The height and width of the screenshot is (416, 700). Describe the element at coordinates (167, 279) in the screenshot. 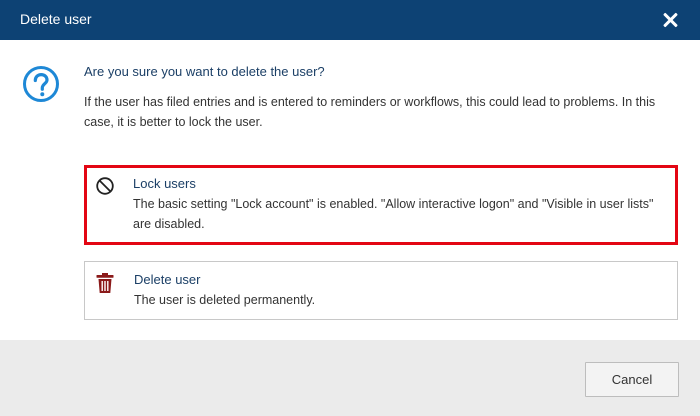

I see `delete-user-title: Delete user` at that location.